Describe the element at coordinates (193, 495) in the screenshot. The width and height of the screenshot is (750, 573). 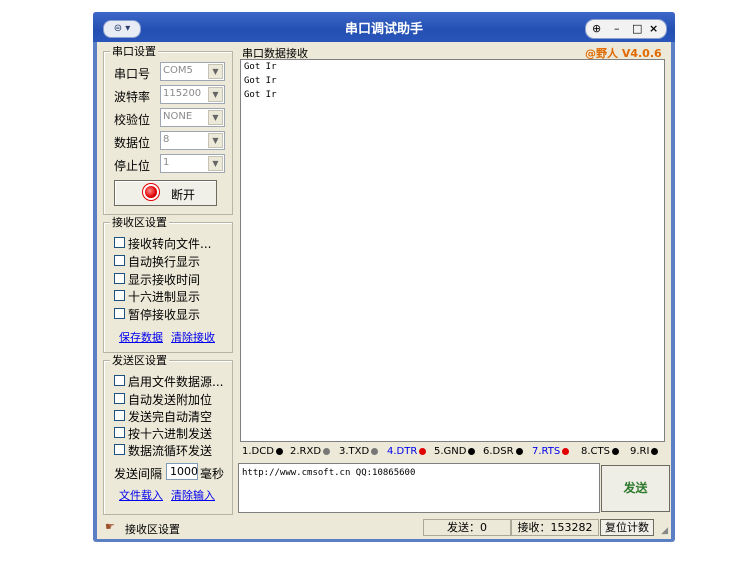
I see `clear-input-link: 清除输入` at that location.